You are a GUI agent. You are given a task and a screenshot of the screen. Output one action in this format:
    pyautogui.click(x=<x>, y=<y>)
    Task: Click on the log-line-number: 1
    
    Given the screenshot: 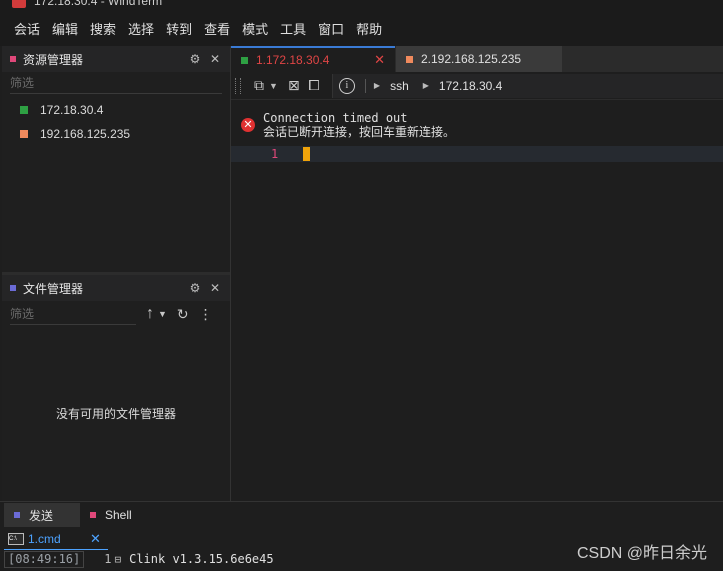 What is the action you would take?
    pyautogui.click(x=108, y=559)
    